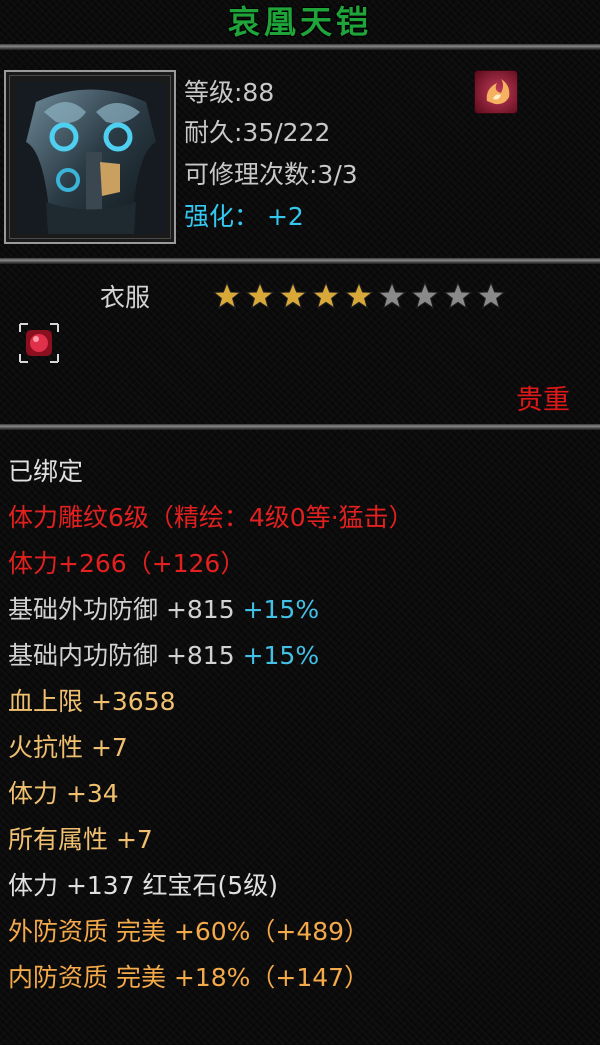 The width and height of the screenshot is (600, 1045). I want to click on item-type: 衣服, so click(125, 297).